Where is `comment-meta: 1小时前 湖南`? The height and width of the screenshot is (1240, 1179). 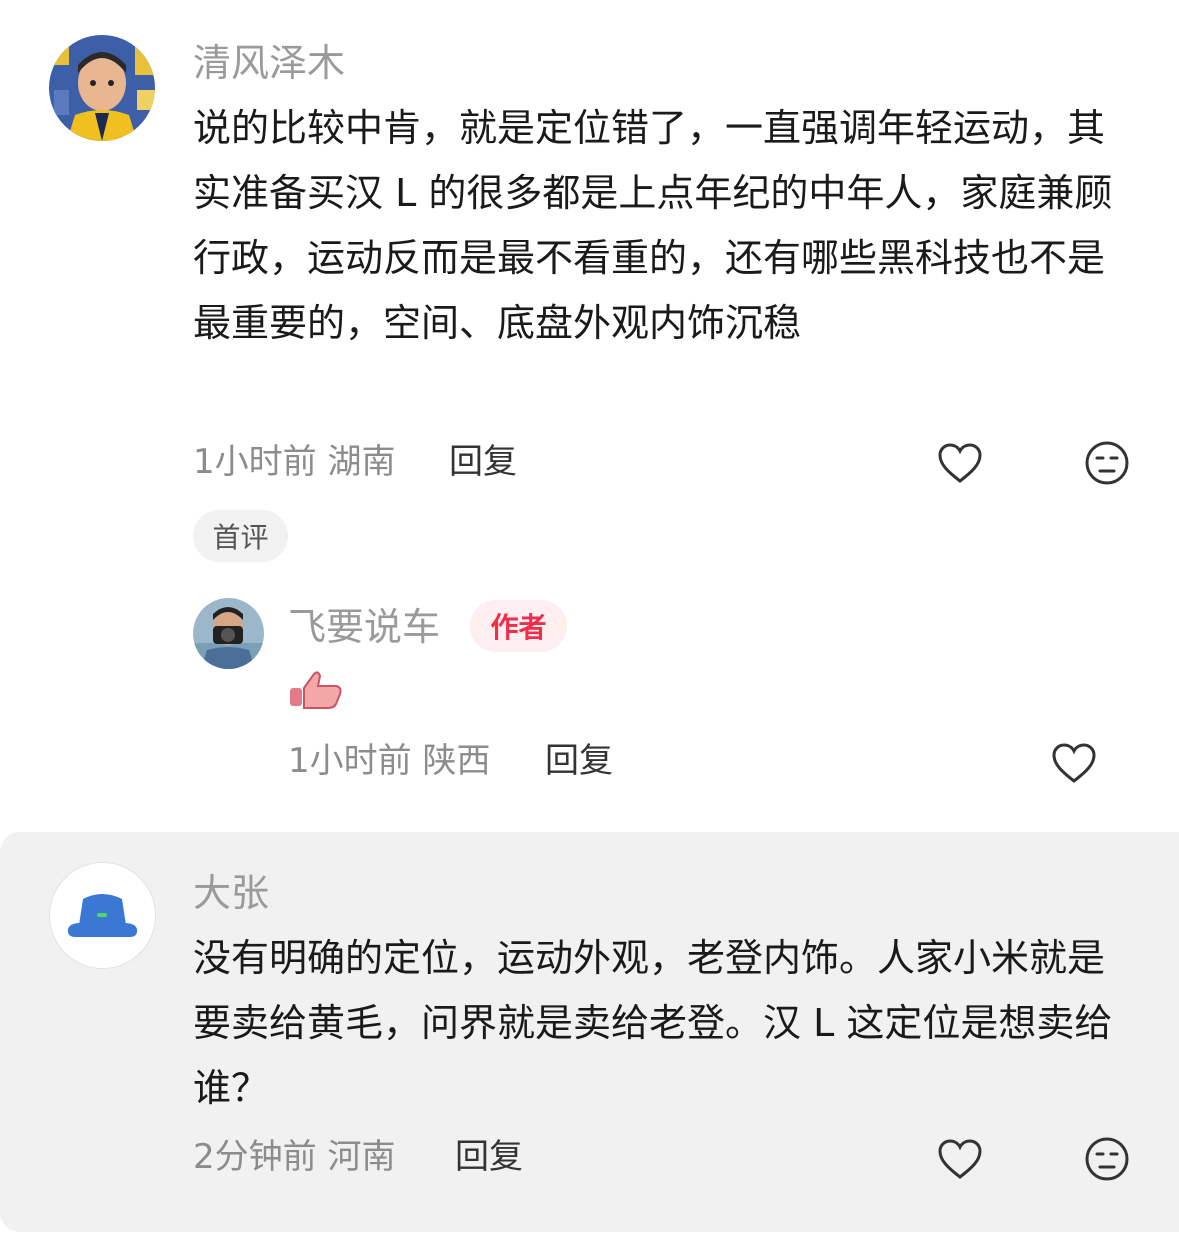 comment-meta: 1小时前 湖南 is located at coordinates (294, 462).